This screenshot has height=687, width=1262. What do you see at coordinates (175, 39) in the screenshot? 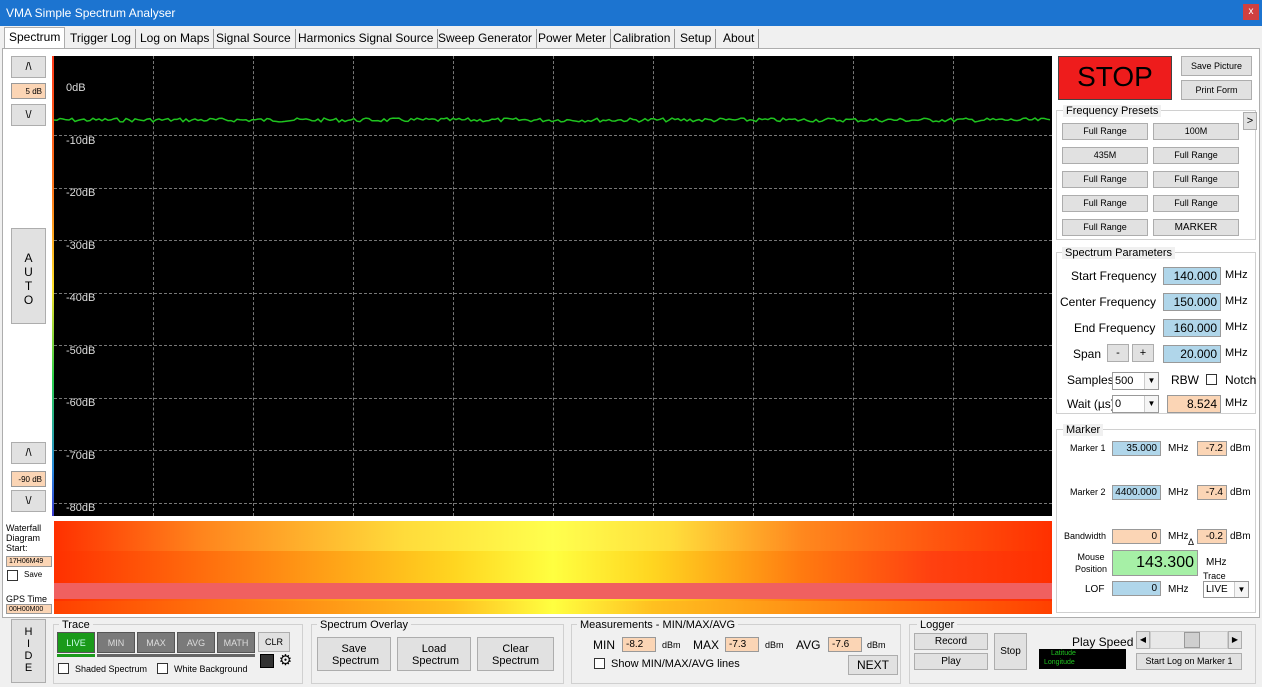
I see `tab-log-on-maps: Log on Maps` at bounding box center [175, 39].